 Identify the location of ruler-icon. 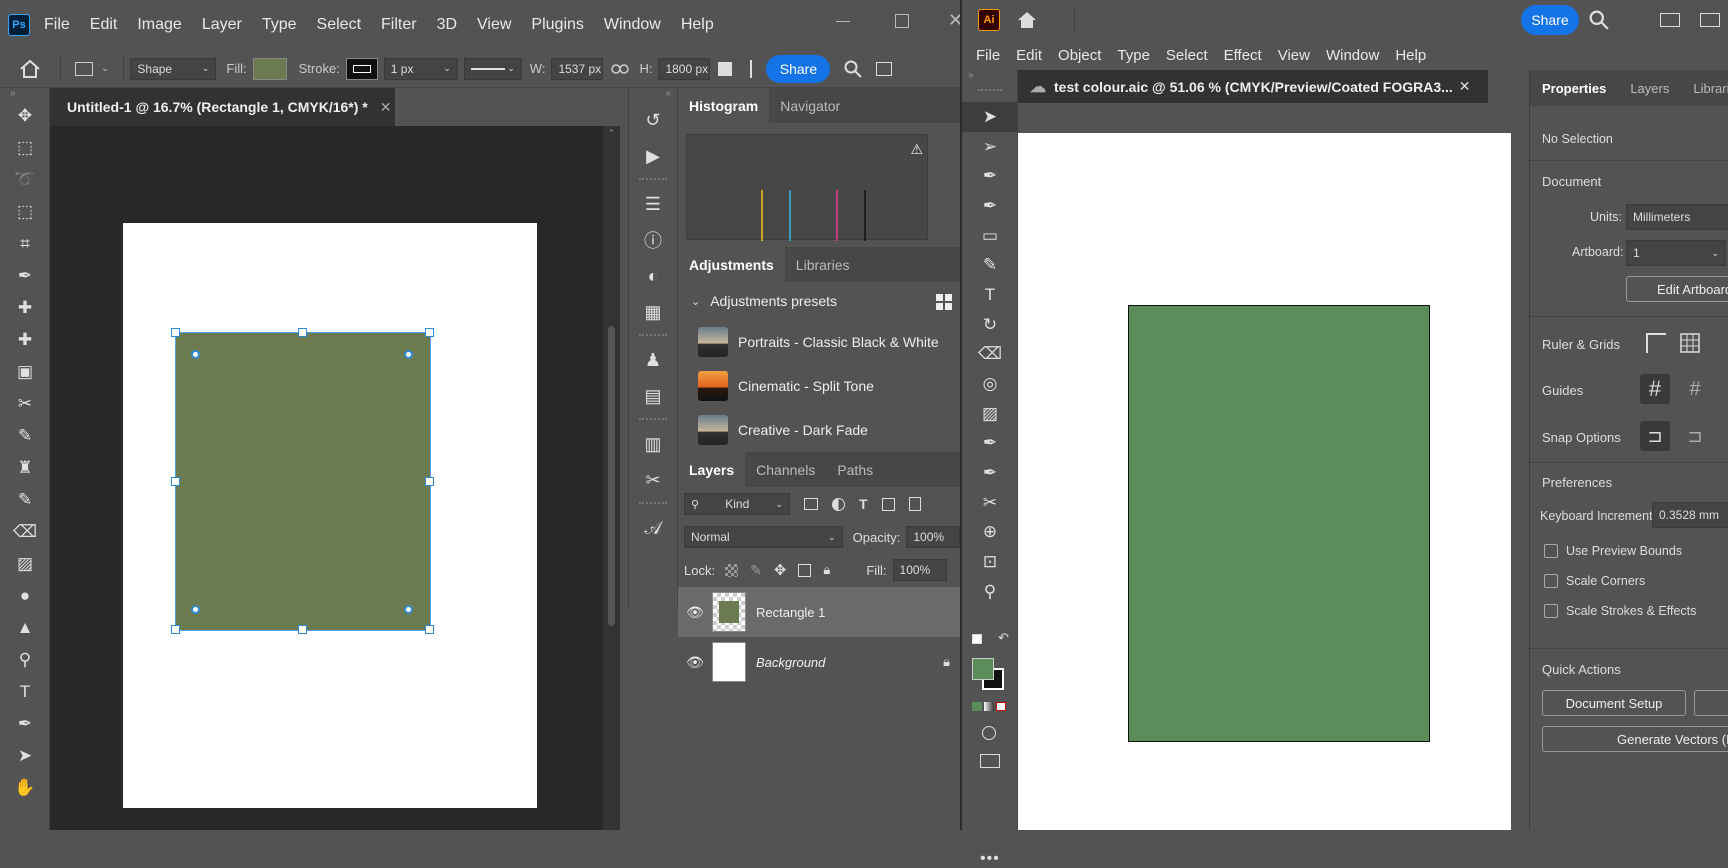
(1656, 343).